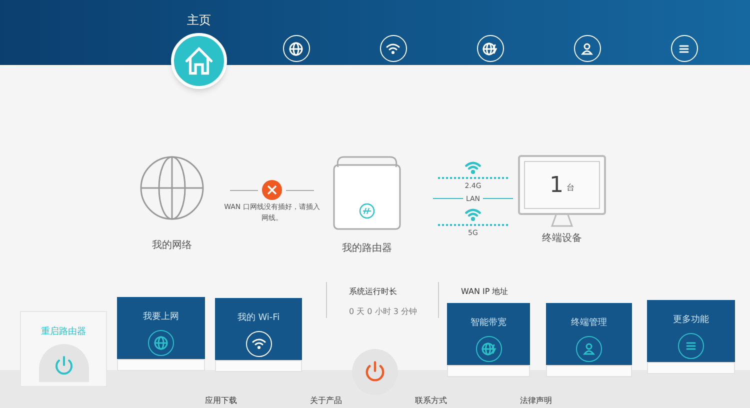 This screenshot has width=750, height=408. What do you see at coordinates (258, 329) in the screenshot?
I see `feature-tile: 我的 Wi-Fi` at bounding box center [258, 329].